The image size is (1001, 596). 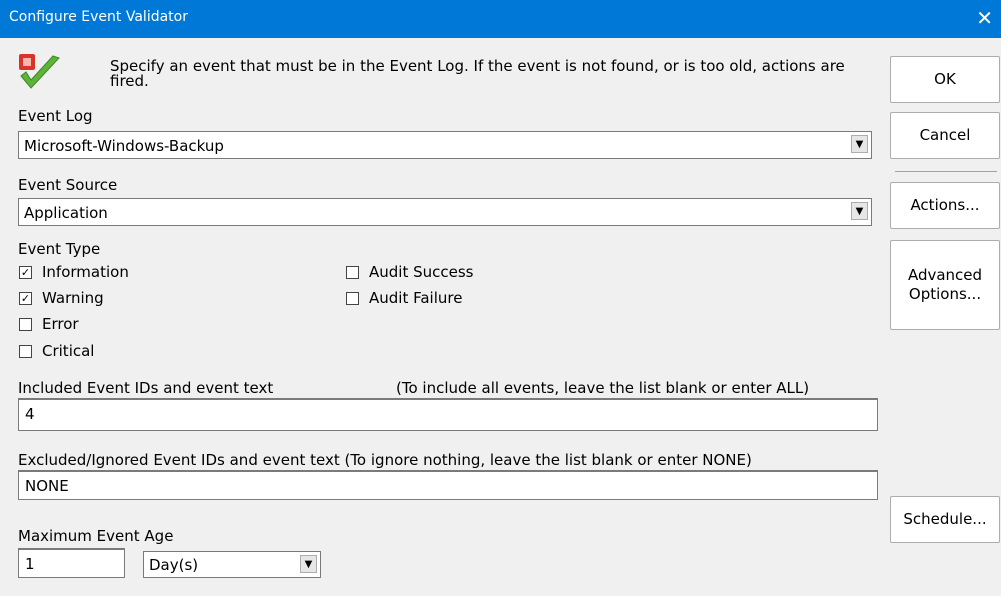 What do you see at coordinates (421, 272) in the screenshot?
I see `checkbox-label: Audit Success` at bounding box center [421, 272].